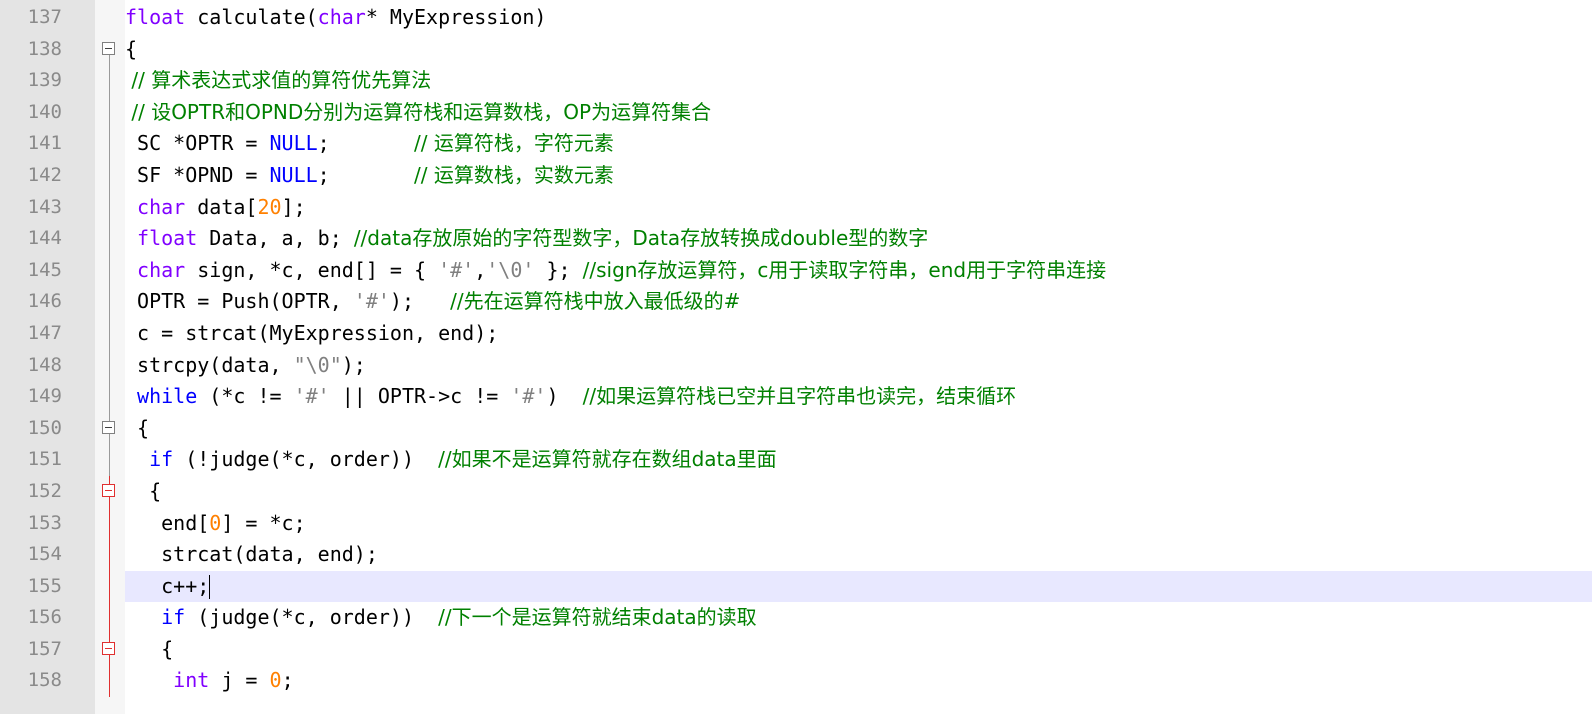 The width and height of the screenshot is (1592, 714). I want to click on code-token: {, so click(131, 48).